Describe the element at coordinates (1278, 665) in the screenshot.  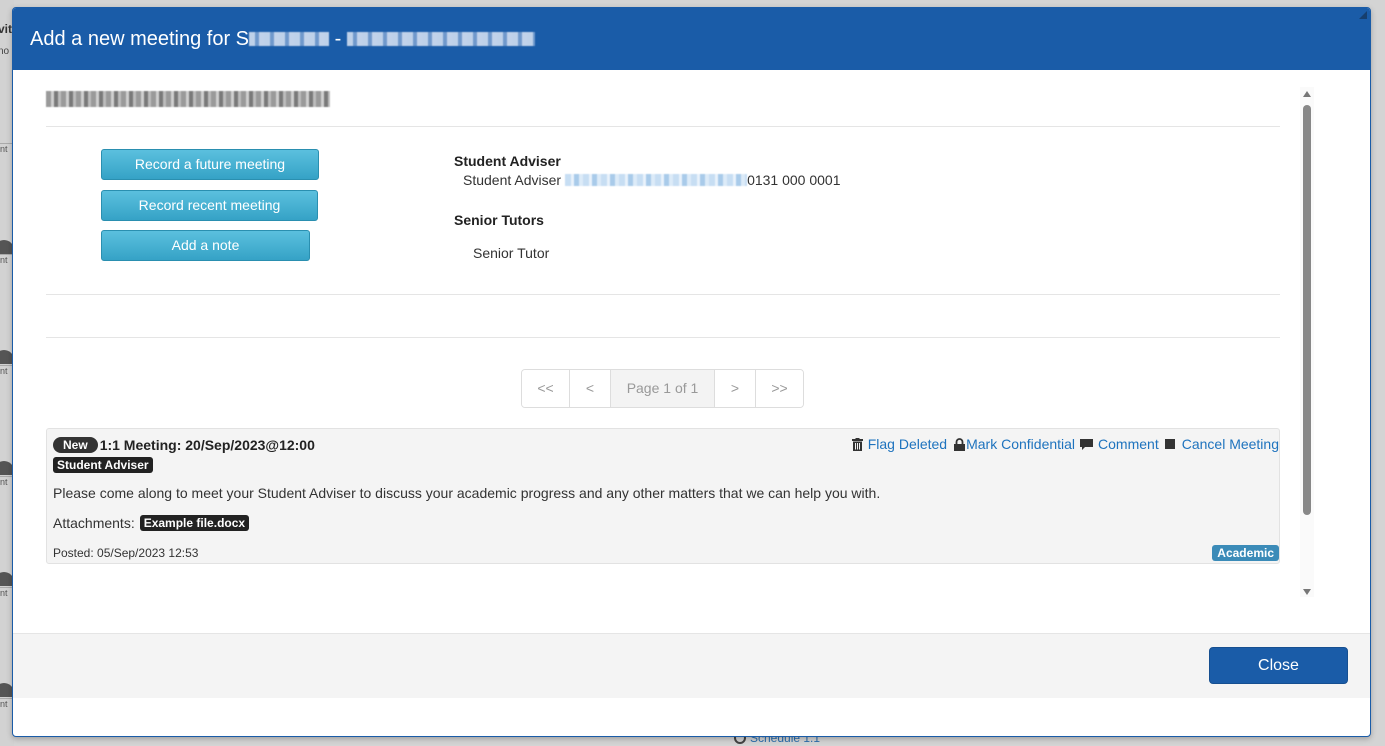
I see `close-button: Close` at that location.